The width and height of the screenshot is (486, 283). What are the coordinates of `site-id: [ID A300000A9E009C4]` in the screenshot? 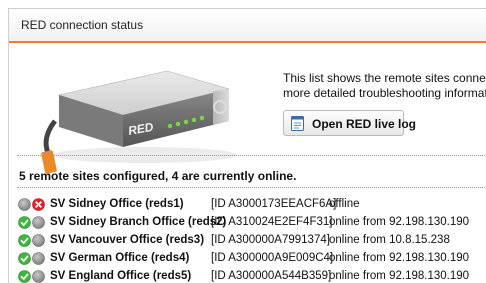 It's located at (272, 258).